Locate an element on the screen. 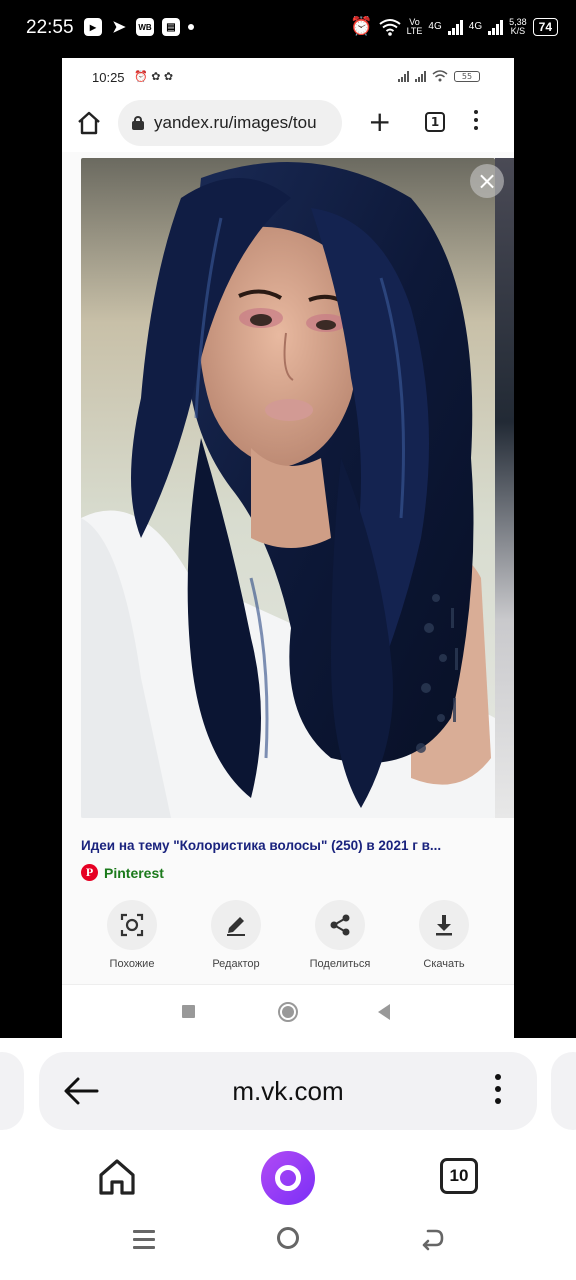 Image resolution: width=576 pixels, height=1280 pixels. status-time: 22:55 is located at coordinates (50, 27).